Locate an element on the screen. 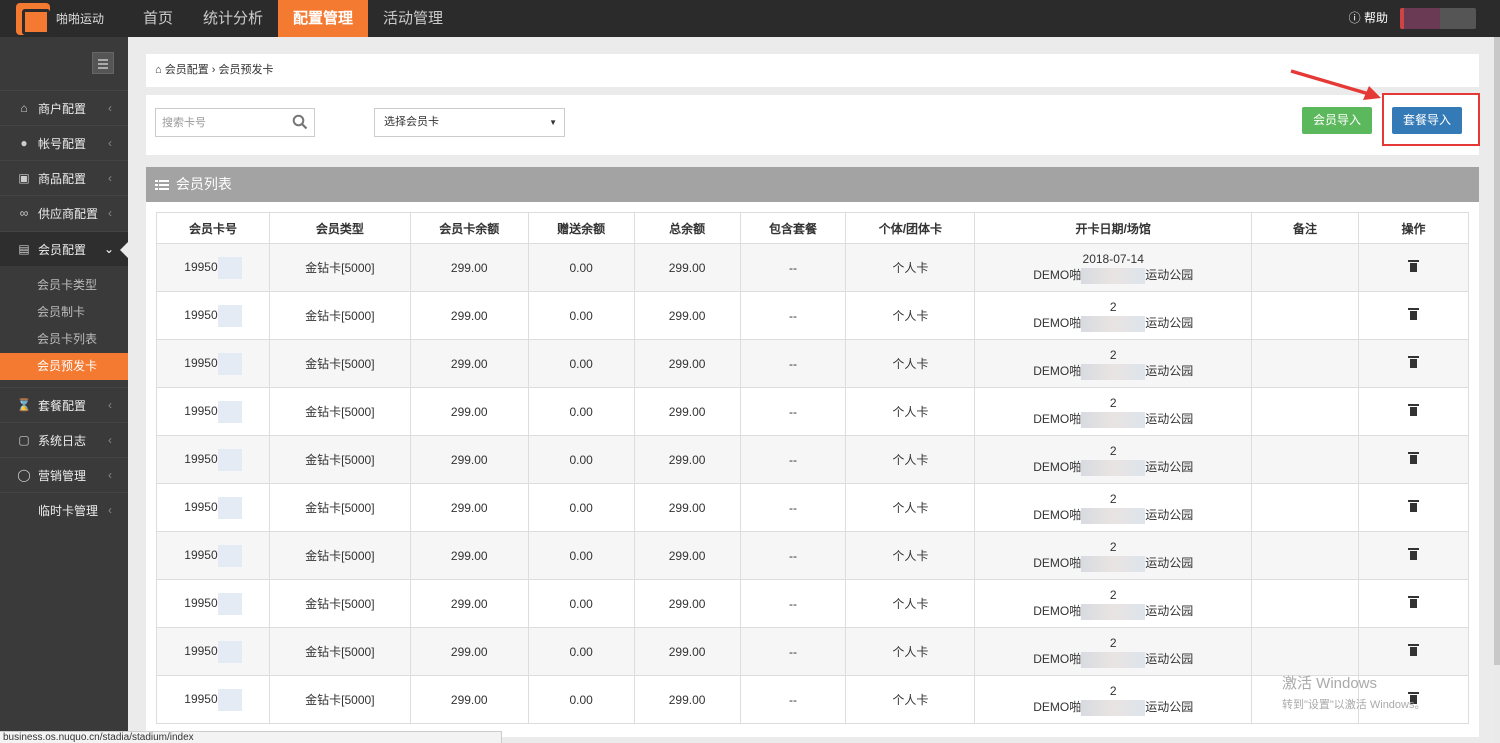  user-icon: ● is located at coordinates (24, 143).